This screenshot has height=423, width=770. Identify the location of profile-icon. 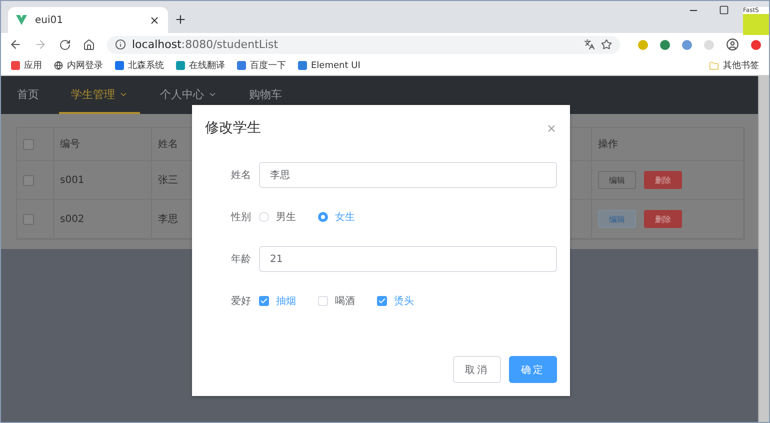
(732, 44).